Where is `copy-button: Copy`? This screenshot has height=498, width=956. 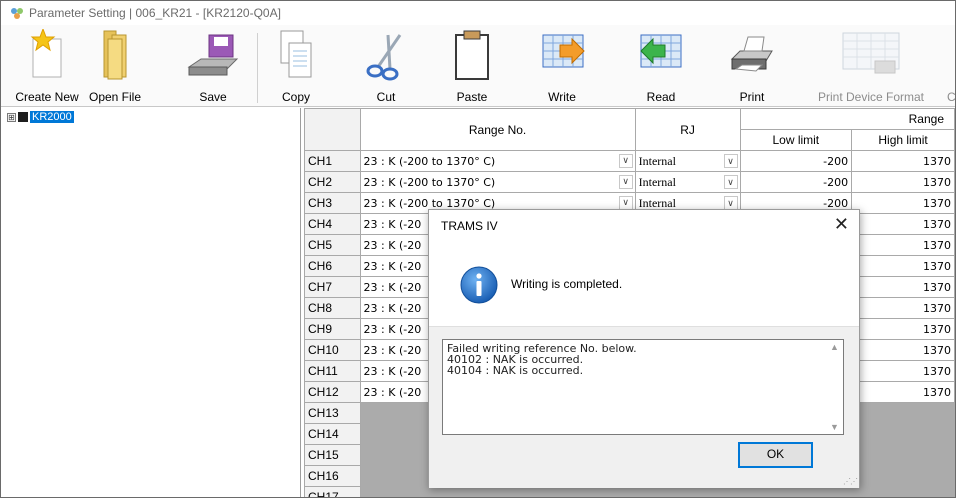
copy-button: Copy is located at coordinates (296, 66).